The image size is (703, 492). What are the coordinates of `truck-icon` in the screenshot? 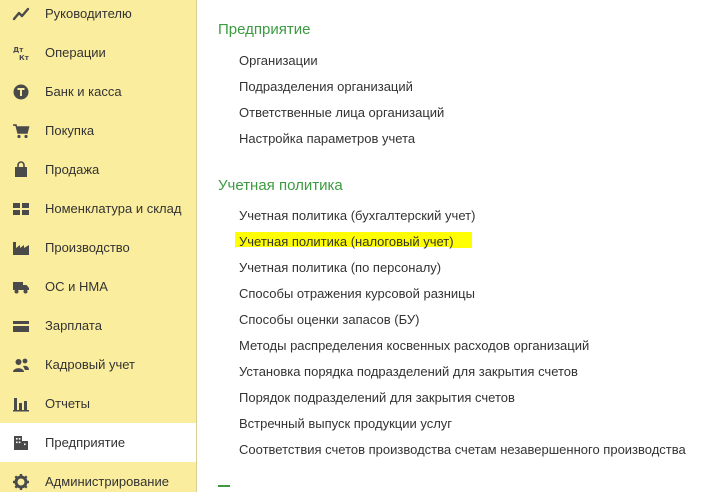 It's located at (21, 287).